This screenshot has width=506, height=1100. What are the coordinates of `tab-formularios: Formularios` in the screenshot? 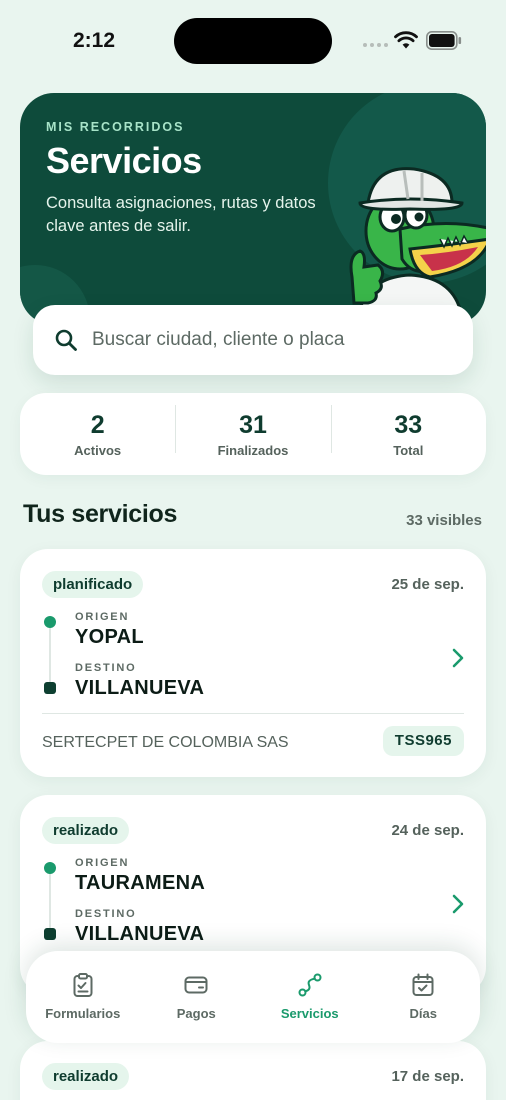 It's located at (83, 997).